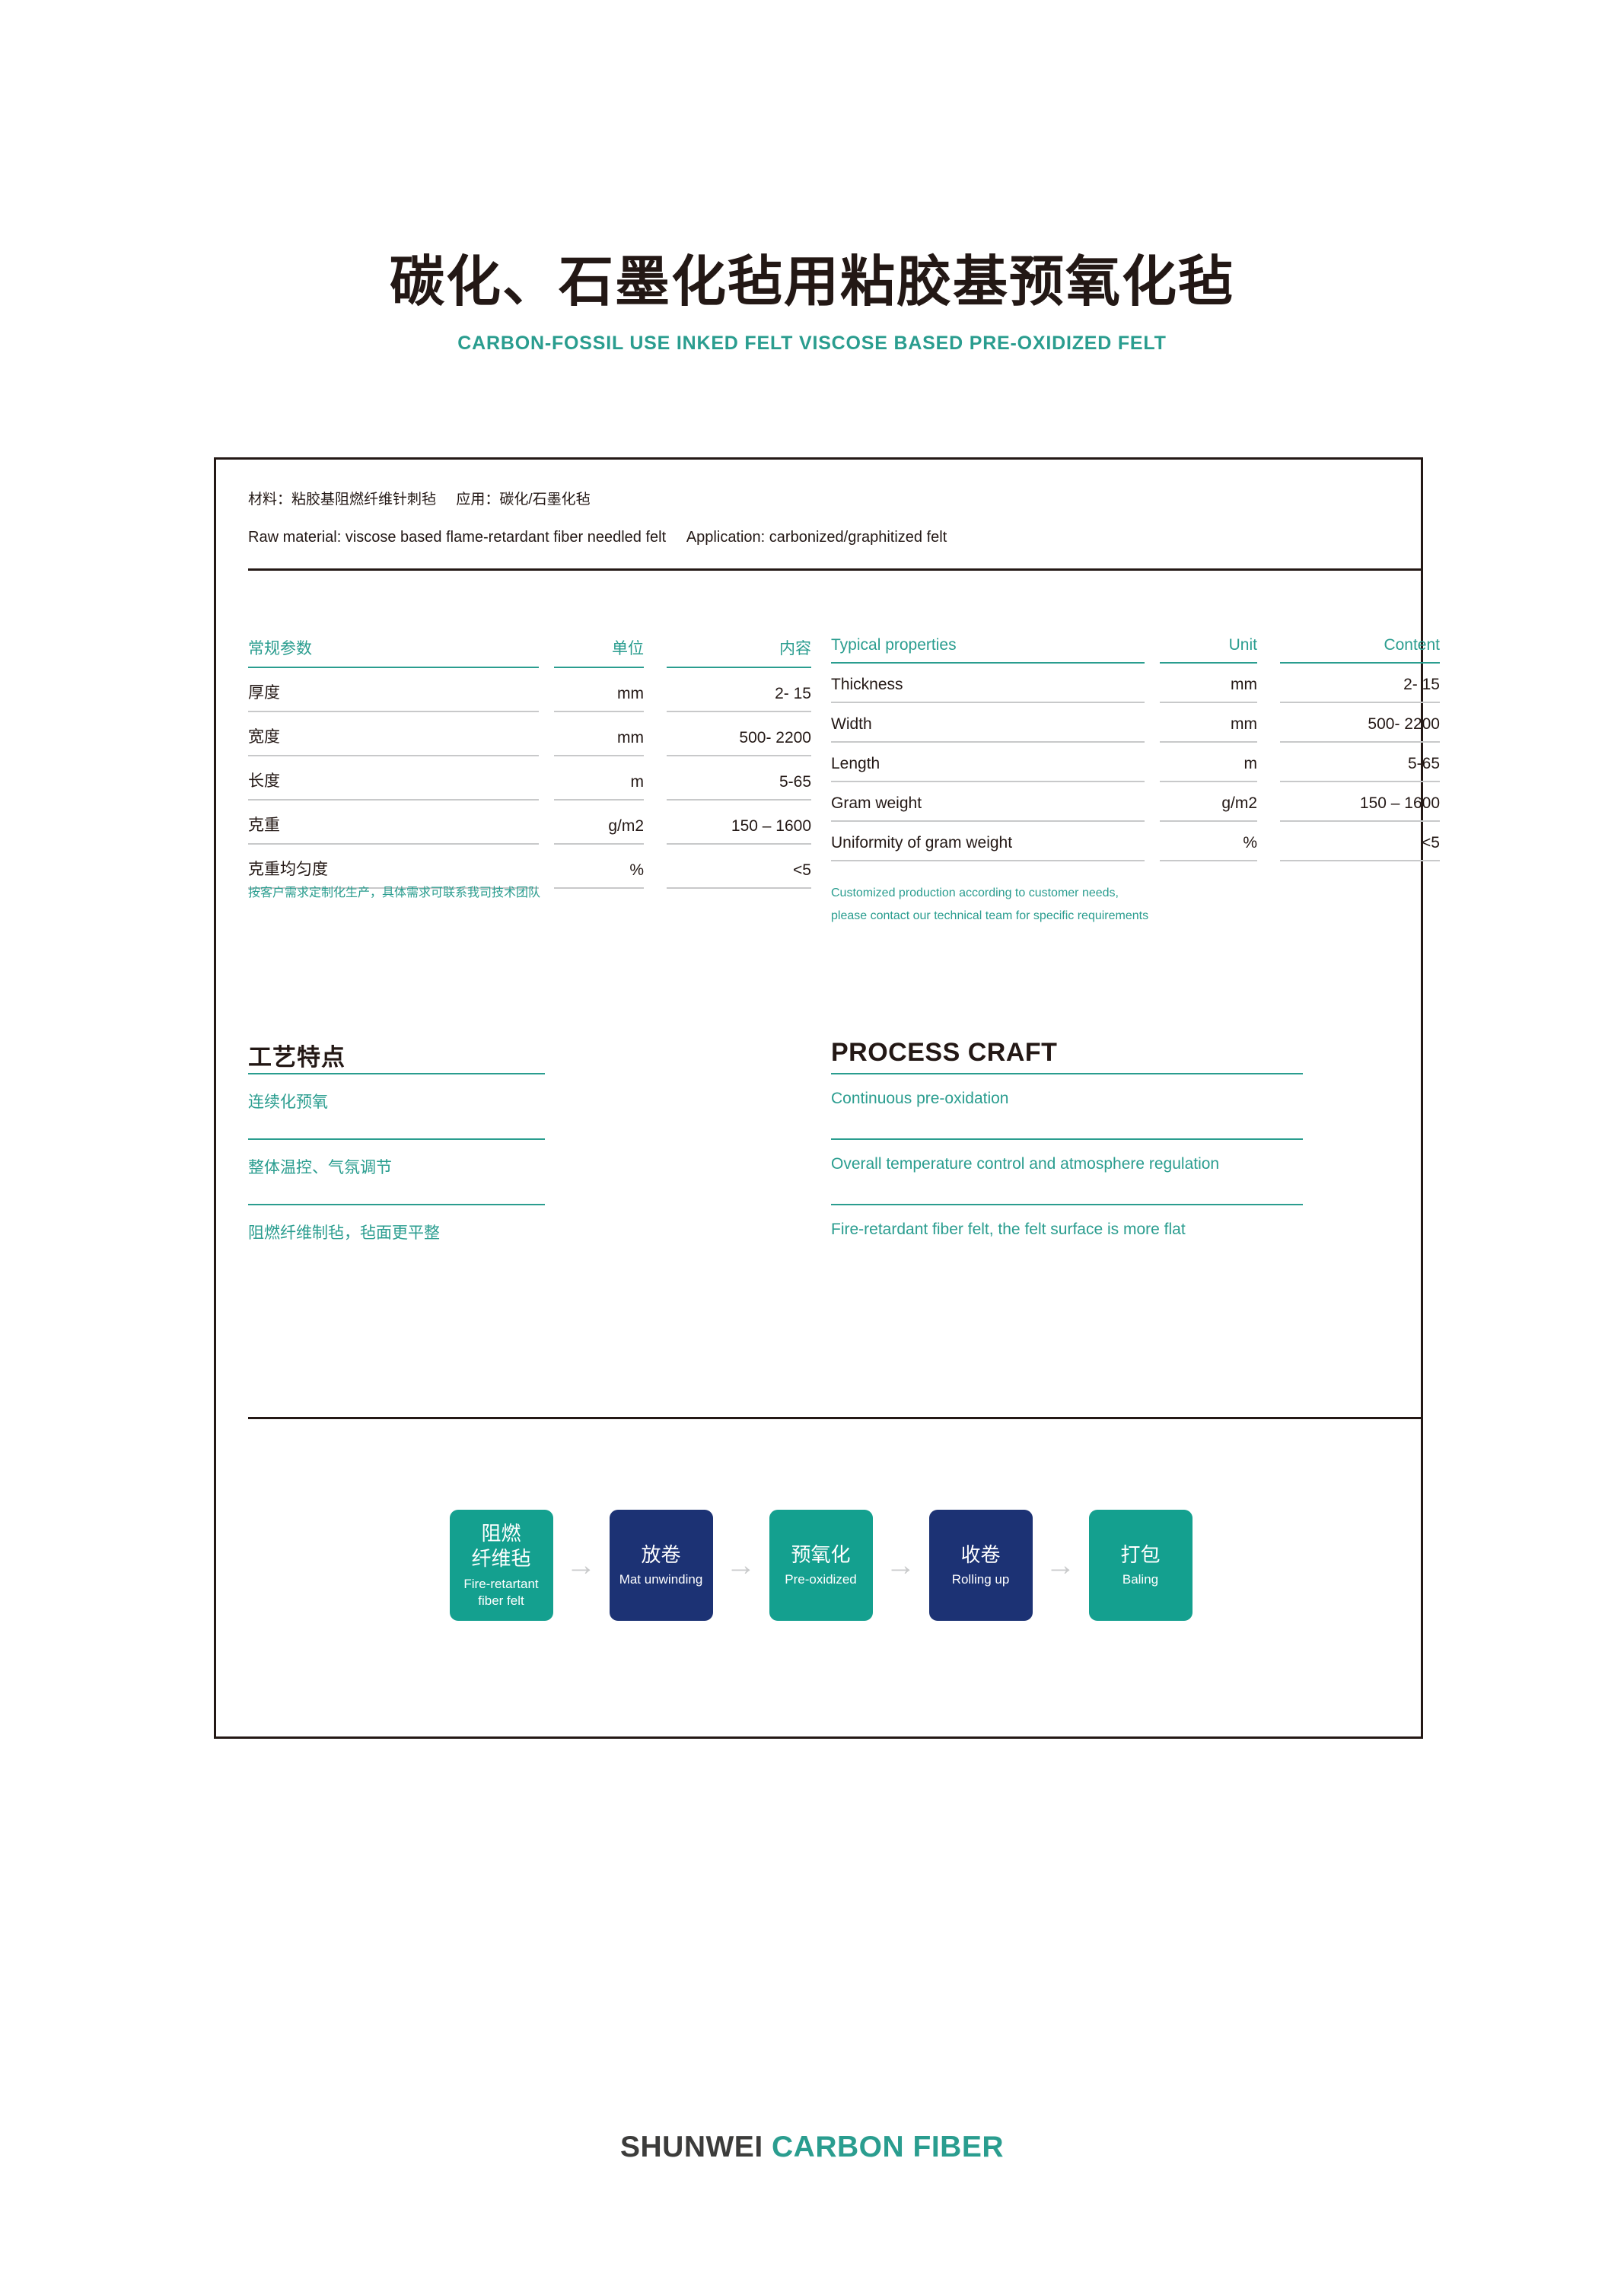 Image resolution: width=1624 pixels, height=2276 pixels. I want to click on flow-step-2: 放卷 Mat unwinding, so click(661, 1565).